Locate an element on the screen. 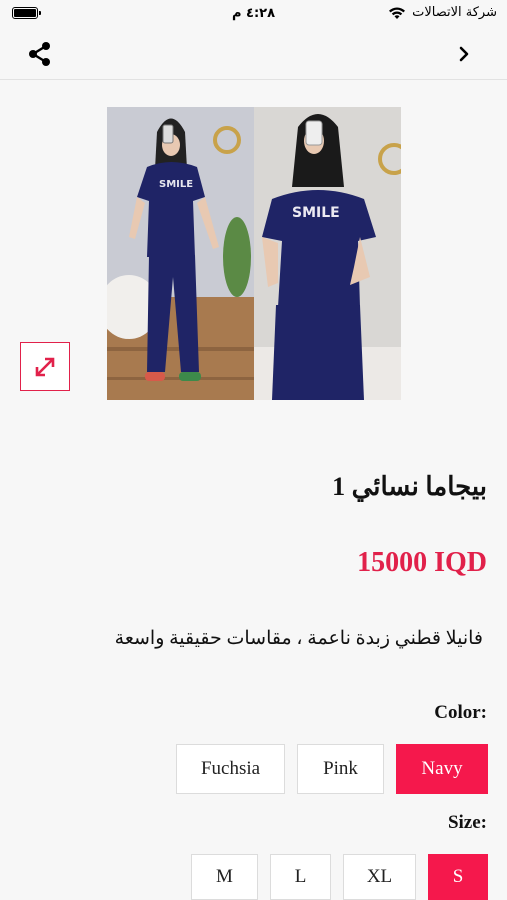 Image resolution: width=507 pixels, height=900 pixels. size-label: Size: is located at coordinates (467, 822).